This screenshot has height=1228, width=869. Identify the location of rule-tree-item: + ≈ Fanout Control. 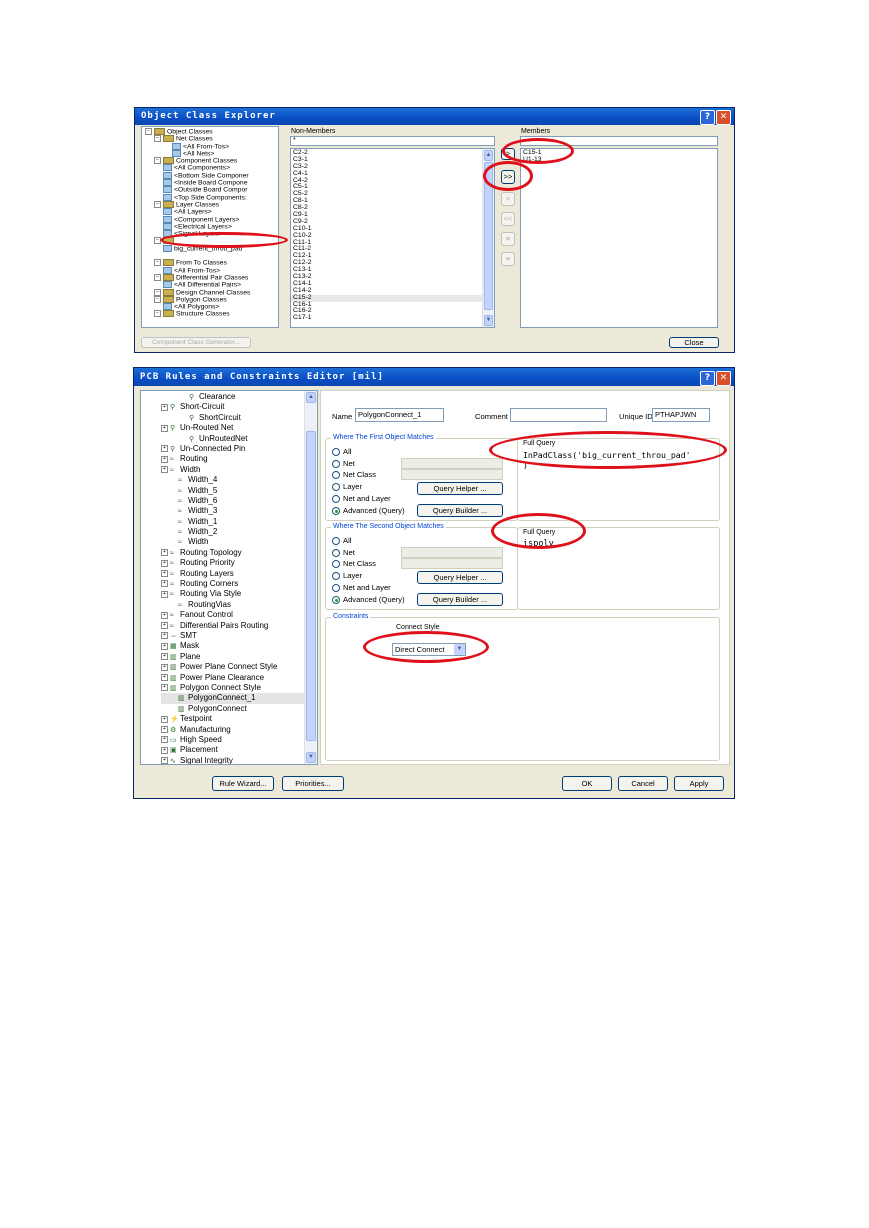
(239, 615).